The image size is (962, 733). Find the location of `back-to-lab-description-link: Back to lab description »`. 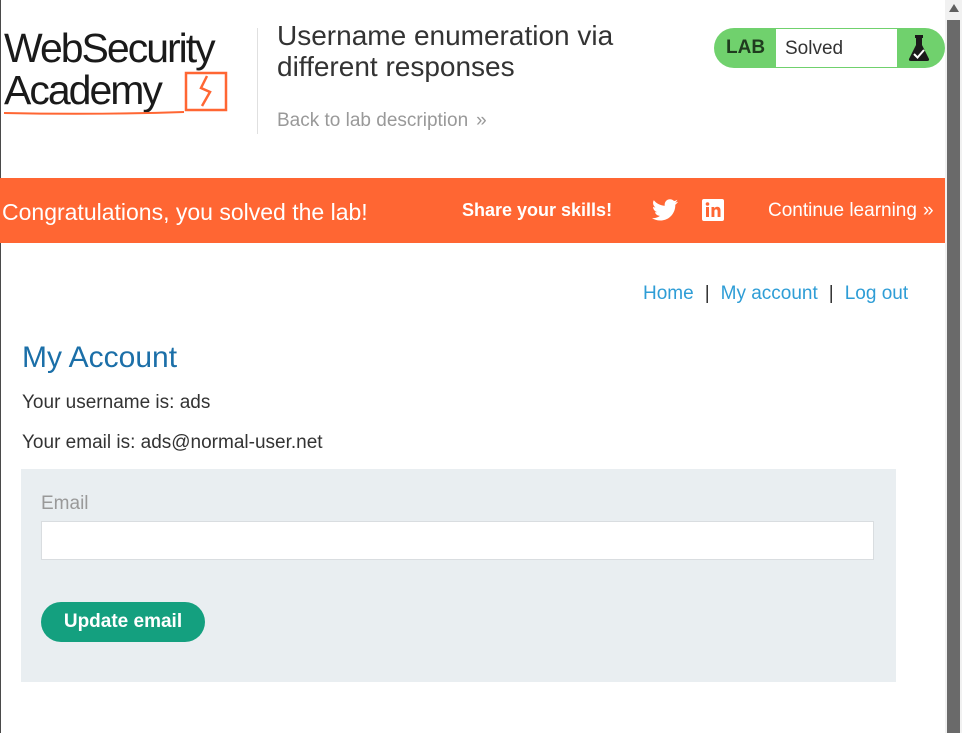

back-to-lab-description-link: Back to lab description » is located at coordinates (382, 121).